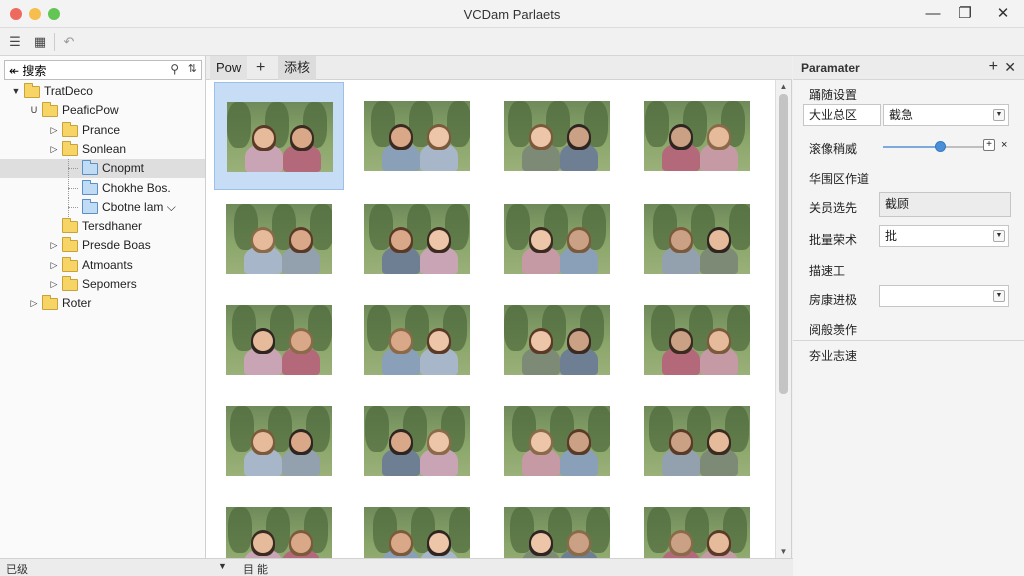  I want to click on tree-item-label: Sonlean, so click(104, 148).